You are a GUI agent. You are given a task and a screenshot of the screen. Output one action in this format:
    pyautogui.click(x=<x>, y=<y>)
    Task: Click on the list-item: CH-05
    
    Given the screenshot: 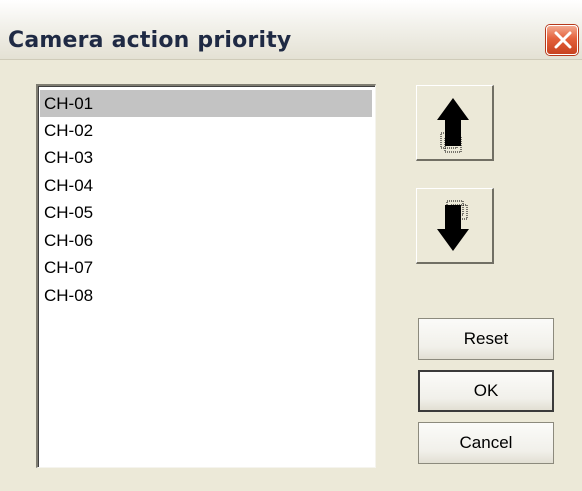 What is the action you would take?
    pyautogui.click(x=206, y=212)
    